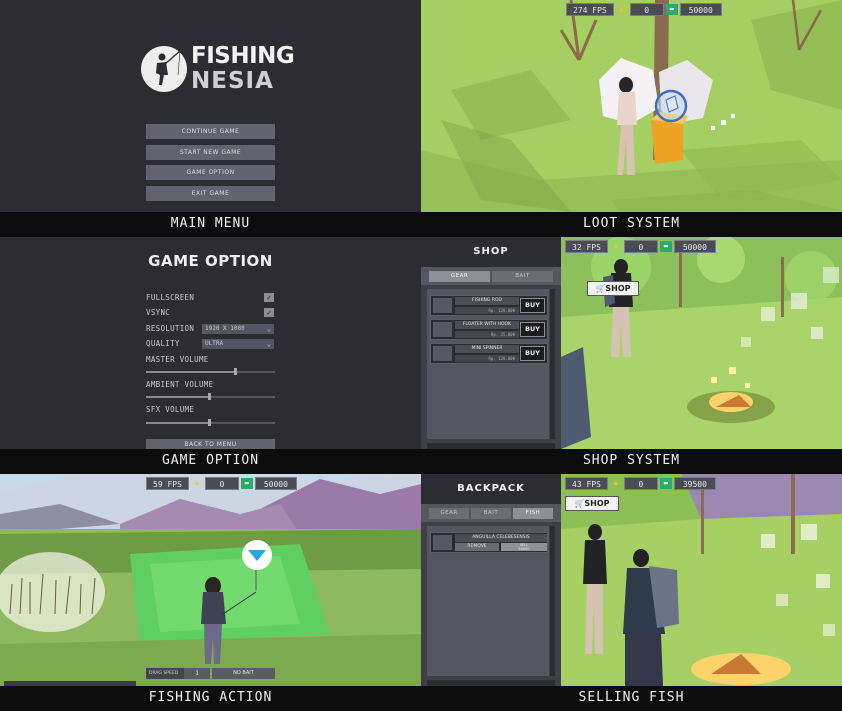 The width and height of the screenshot is (842, 711). What do you see at coordinates (694, 483) in the screenshot?
I see `money-display: 39500` at bounding box center [694, 483].